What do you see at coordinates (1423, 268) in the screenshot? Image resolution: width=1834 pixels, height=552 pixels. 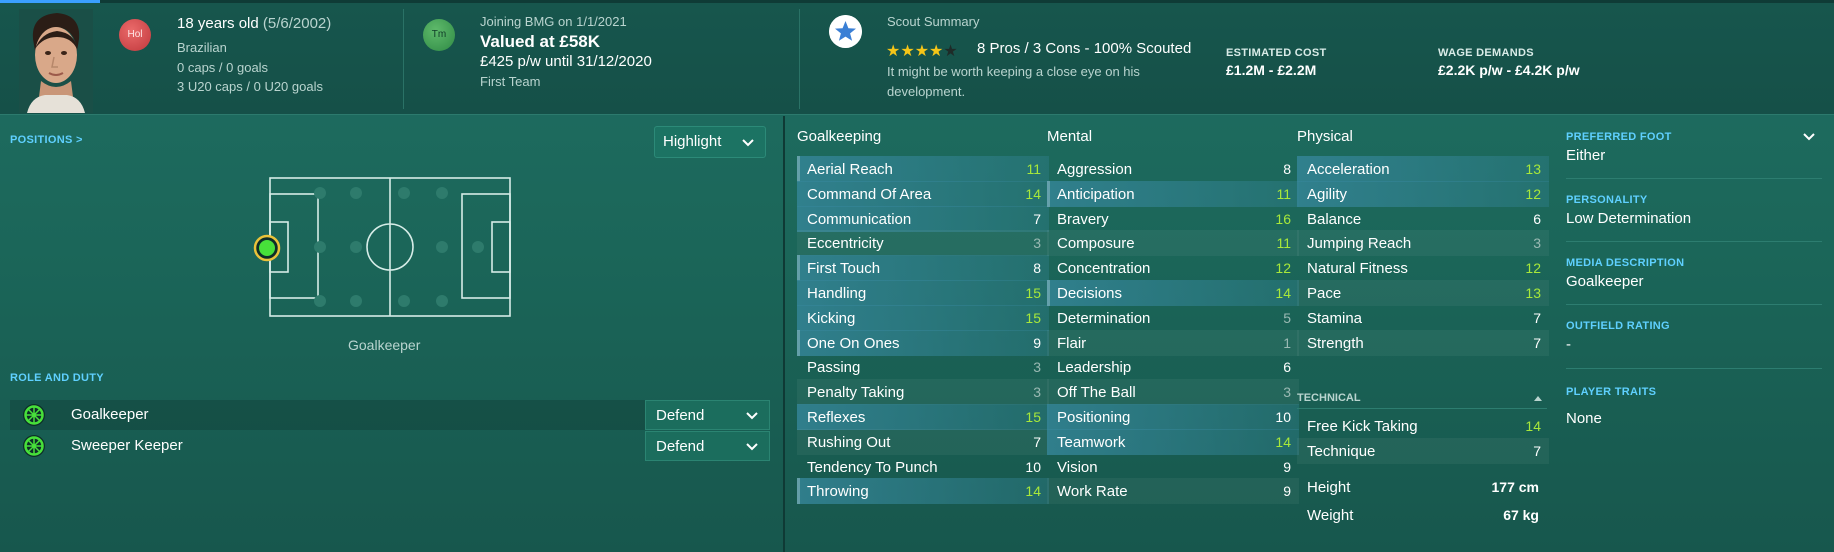 I see `physical-attribute-row: Natural Fitness 12` at bounding box center [1423, 268].